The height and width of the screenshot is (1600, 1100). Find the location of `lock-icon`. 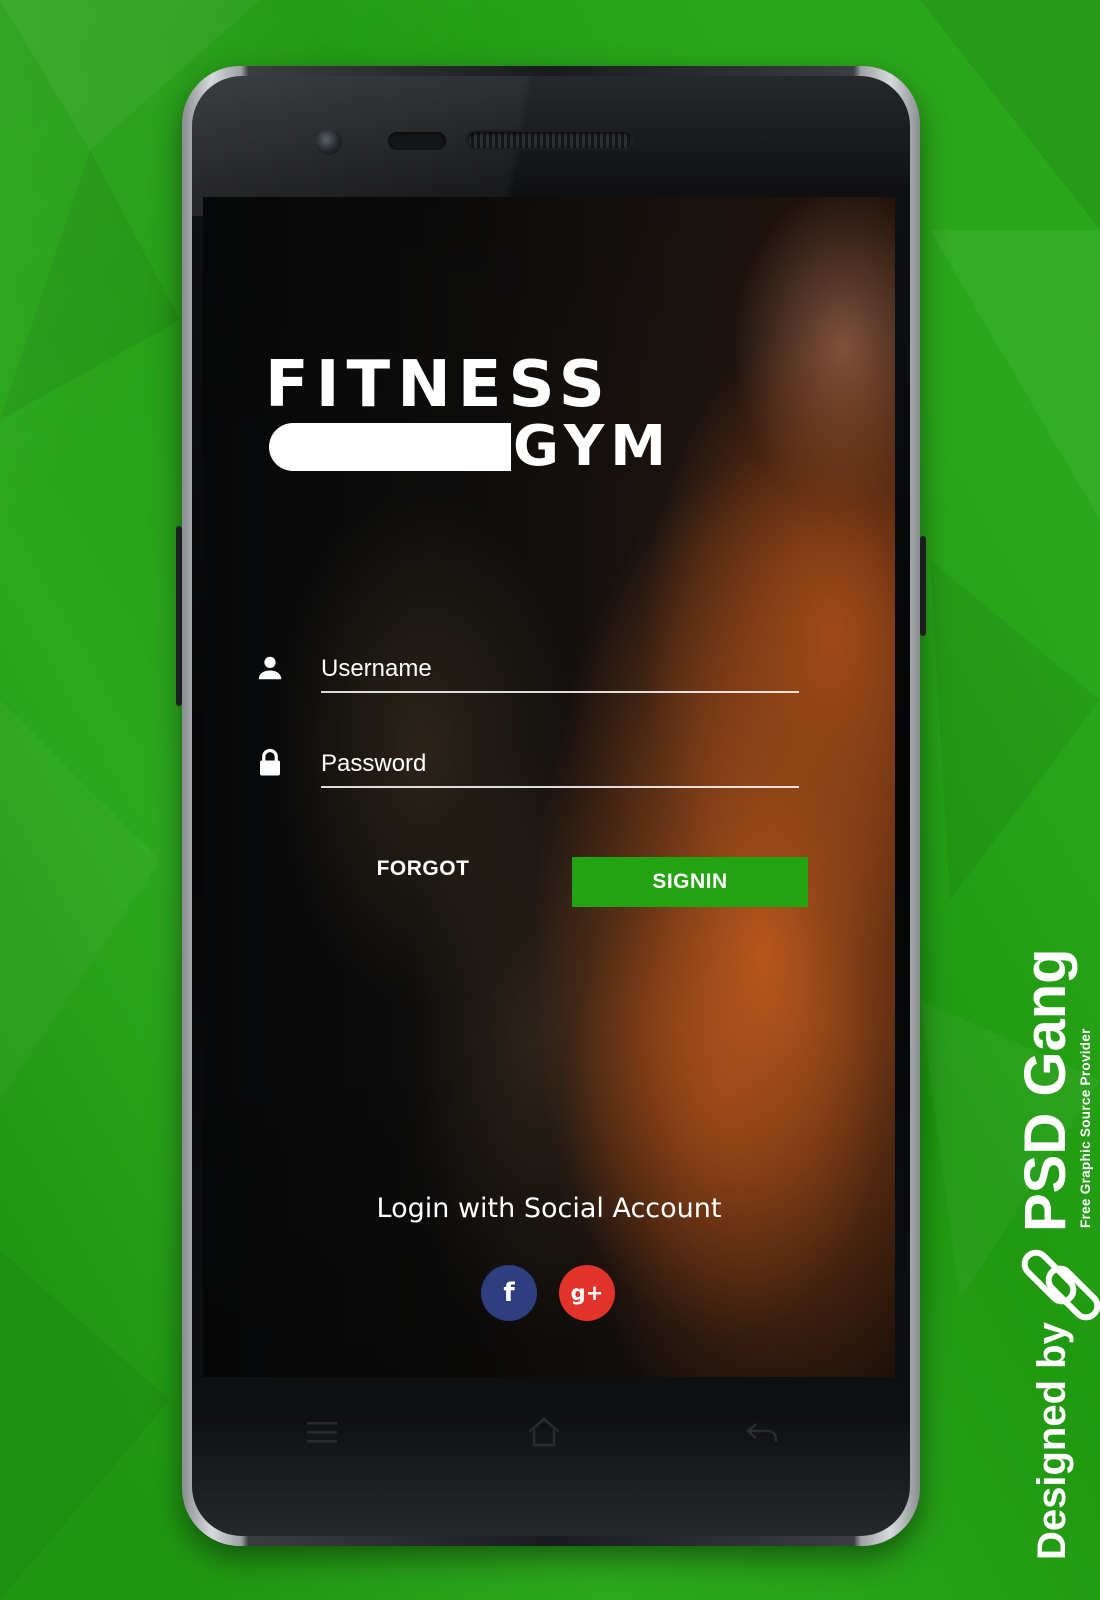

lock-icon is located at coordinates (270, 762).